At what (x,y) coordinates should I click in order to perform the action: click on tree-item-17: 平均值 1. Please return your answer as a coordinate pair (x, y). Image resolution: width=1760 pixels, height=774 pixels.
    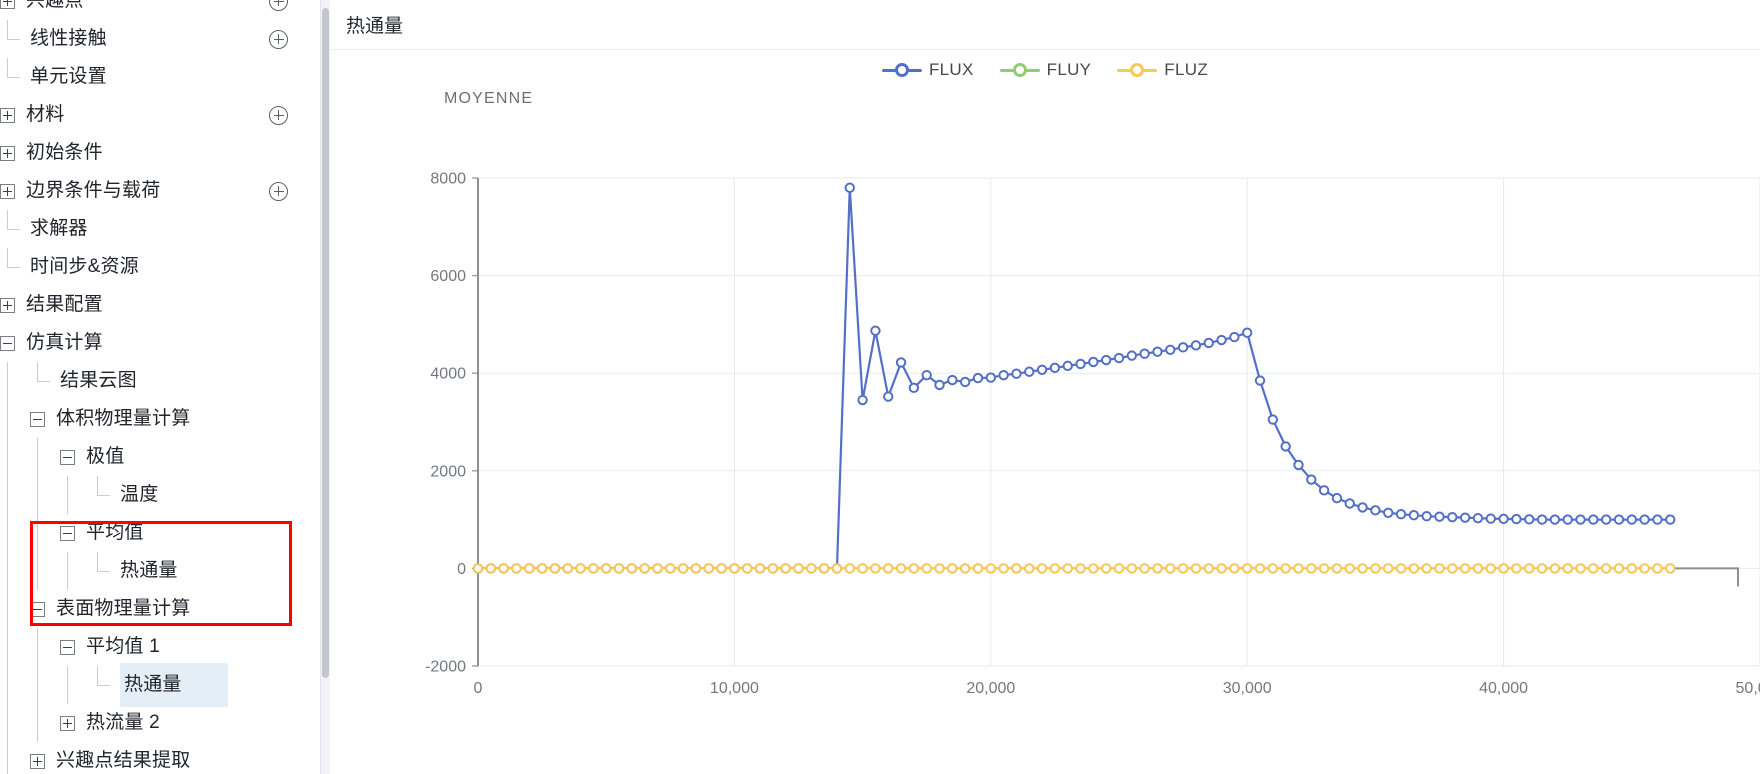
    Looking at the image, I should click on (165, 647).